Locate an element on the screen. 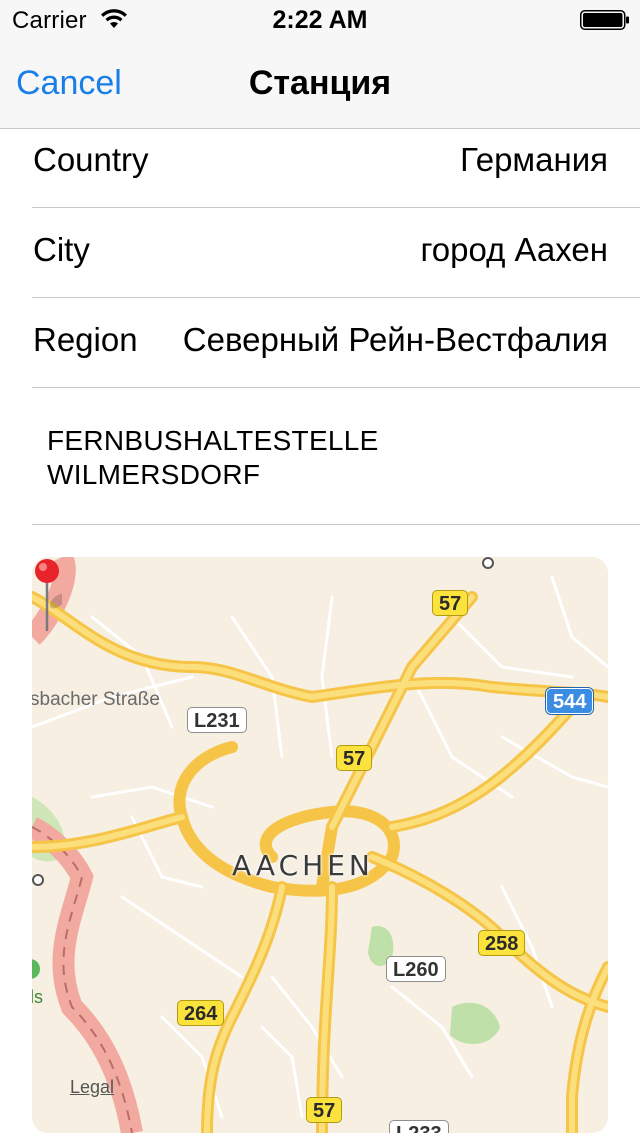 This screenshot has height=1136, width=640. status-bar: Carrier 2:22 AM is located at coordinates (320, 20).